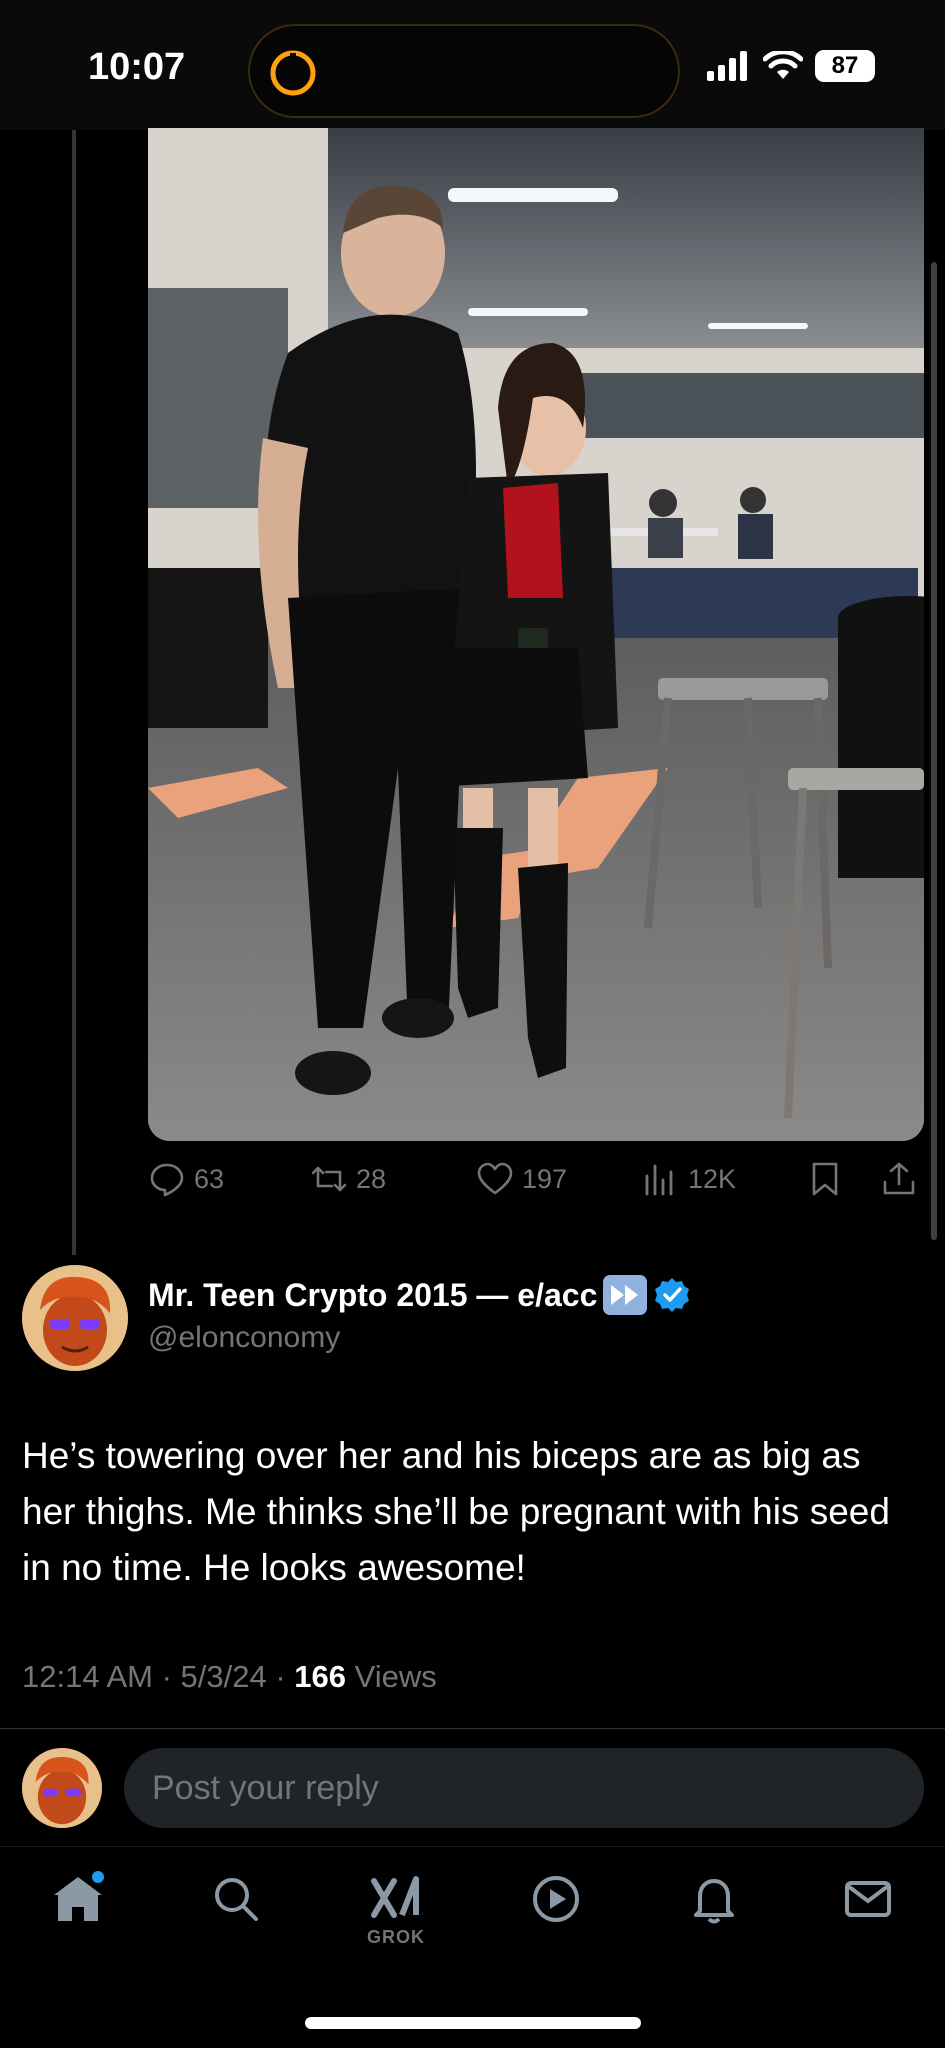 The image size is (945, 2048). What do you see at coordinates (625, 1295) in the screenshot?
I see `fast-forward-icon` at bounding box center [625, 1295].